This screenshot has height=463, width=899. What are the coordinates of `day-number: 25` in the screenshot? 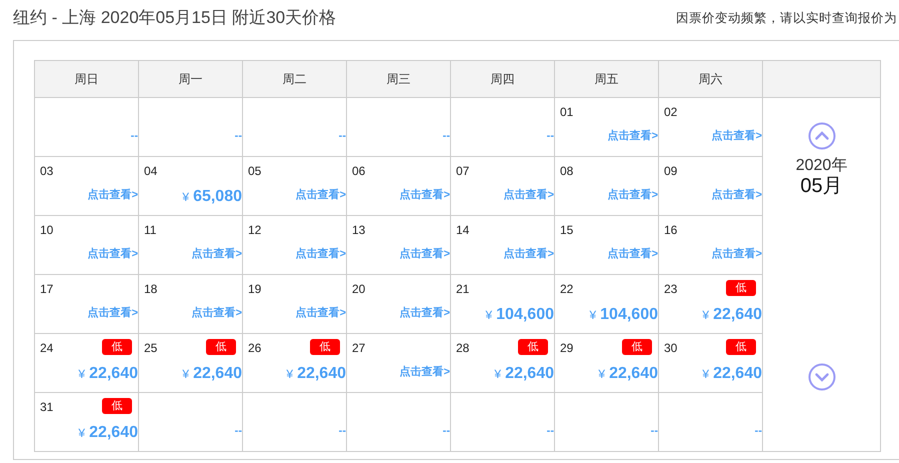 It's located at (151, 348).